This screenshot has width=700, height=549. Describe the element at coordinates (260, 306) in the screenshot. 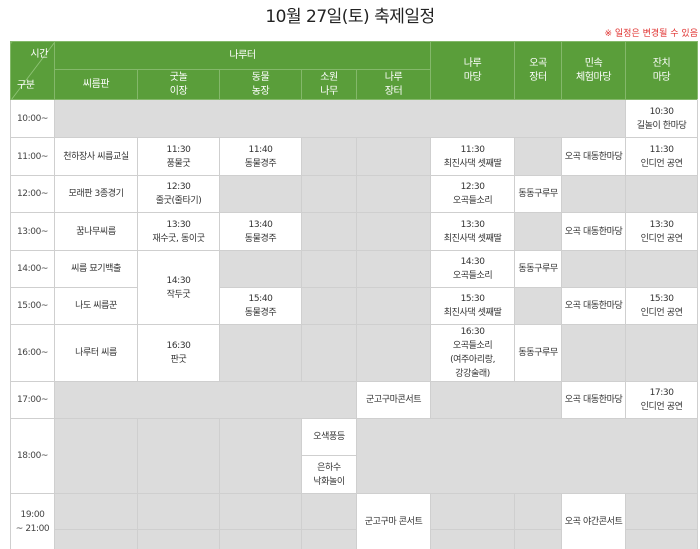

I see `event-cell: 15:40 동물경주` at that location.